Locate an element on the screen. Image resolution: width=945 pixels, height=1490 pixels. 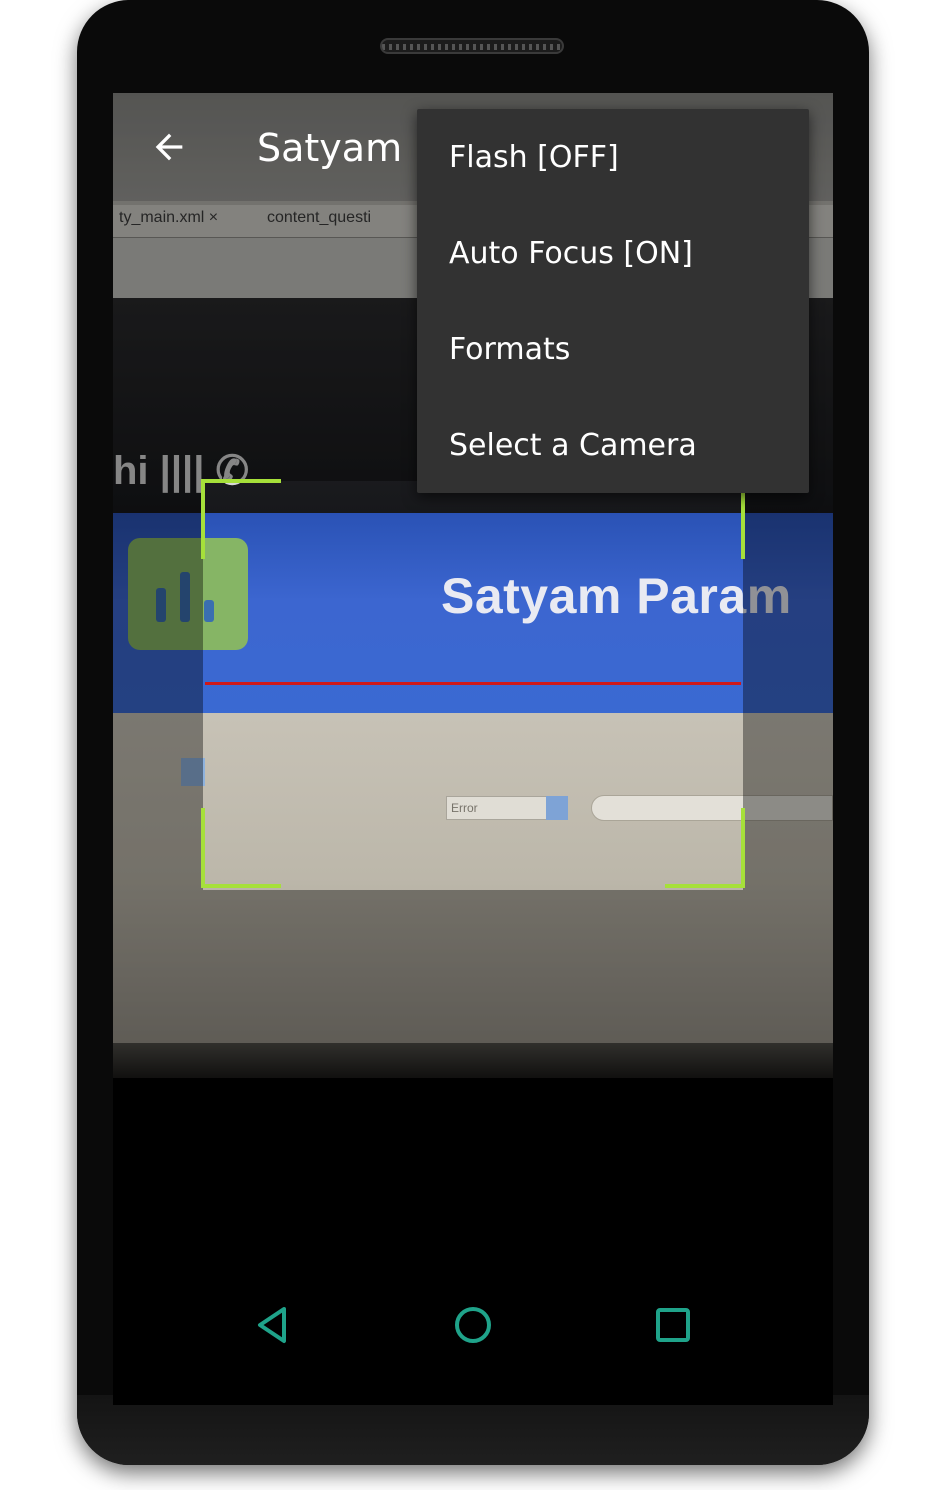
circle-home-icon is located at coordinates (473, 1325).